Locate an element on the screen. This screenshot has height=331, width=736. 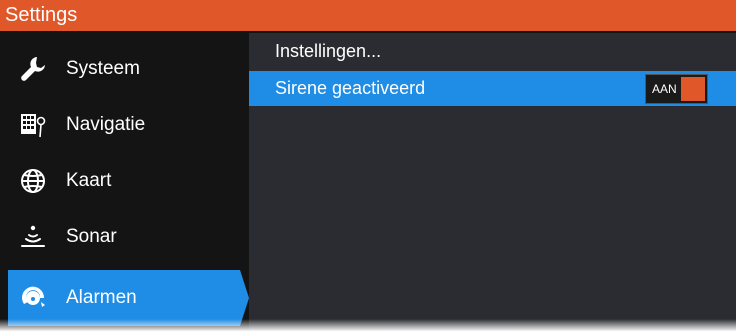
window-title: Settings is located at coordinates (368, 15).